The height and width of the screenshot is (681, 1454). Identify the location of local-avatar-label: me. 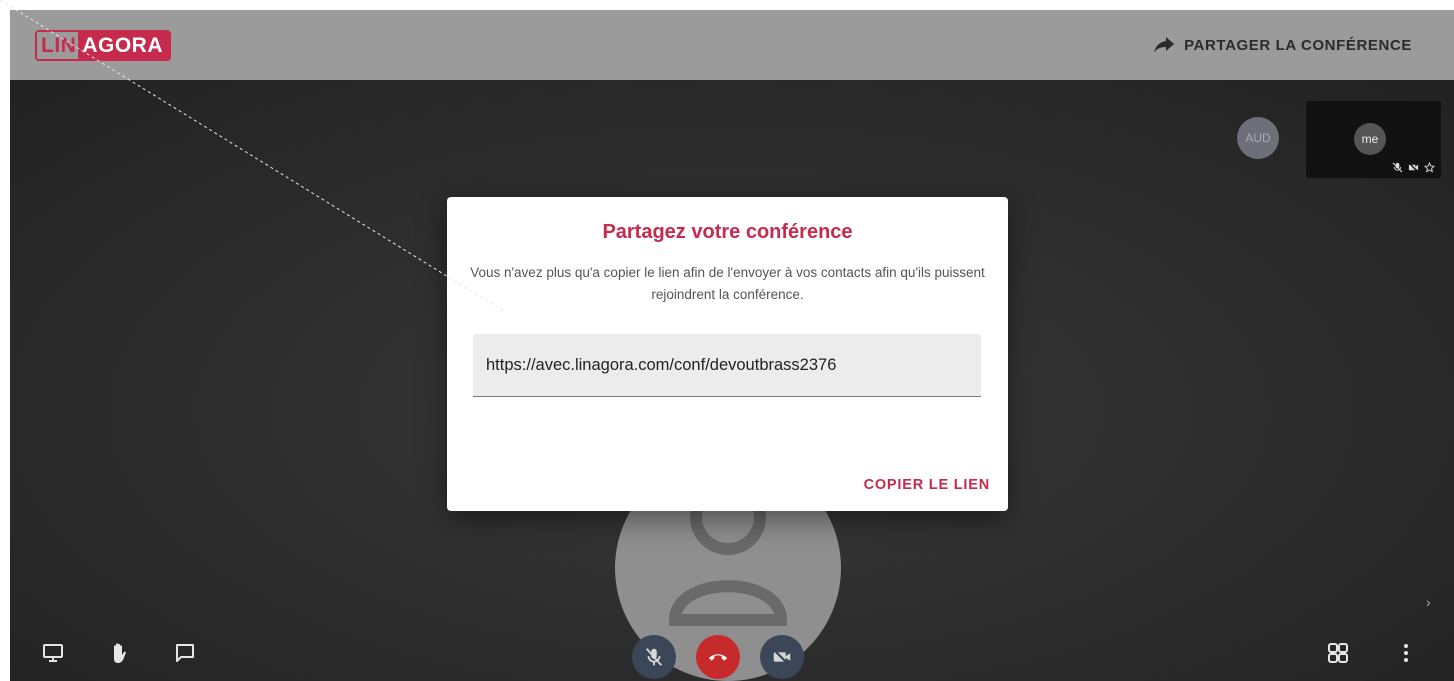
(1370, 139).